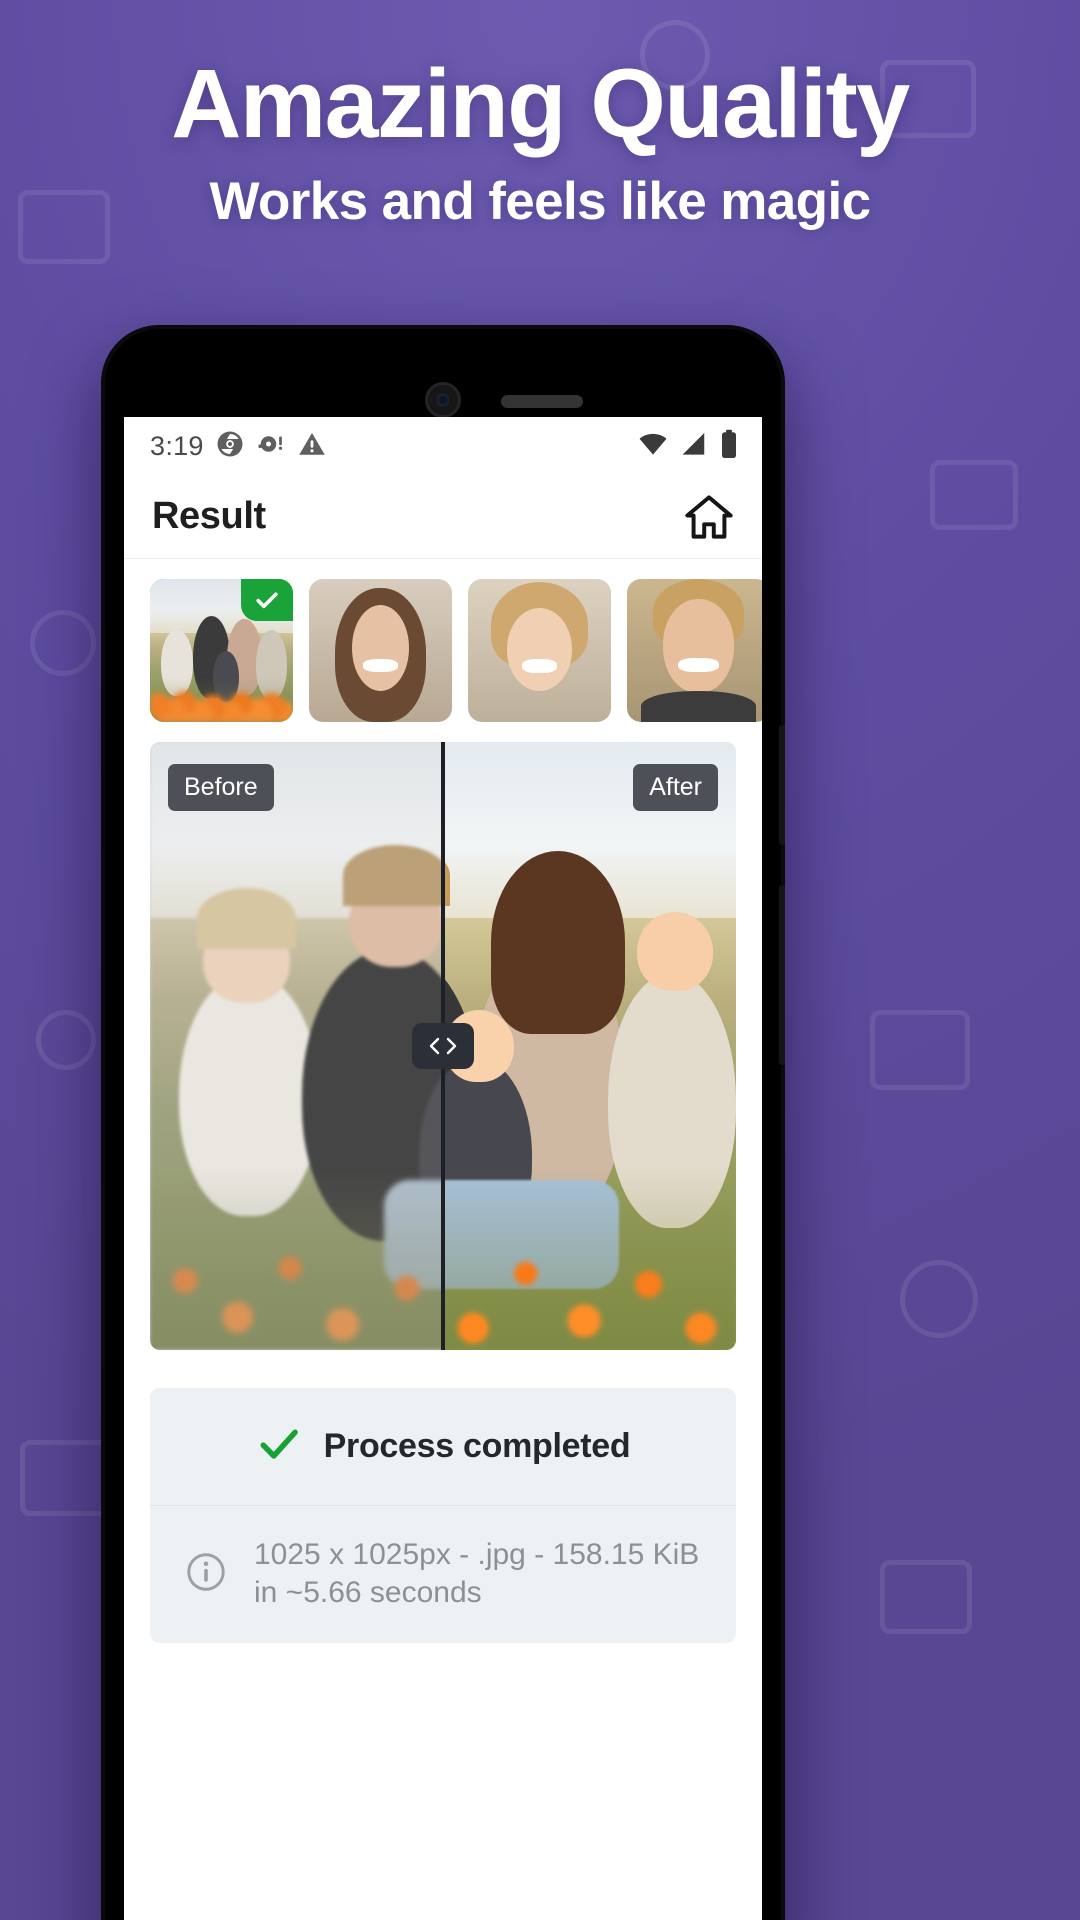 The image size is (1080, 1920). I want to click on thumbnail-strip, so click(443, 650).